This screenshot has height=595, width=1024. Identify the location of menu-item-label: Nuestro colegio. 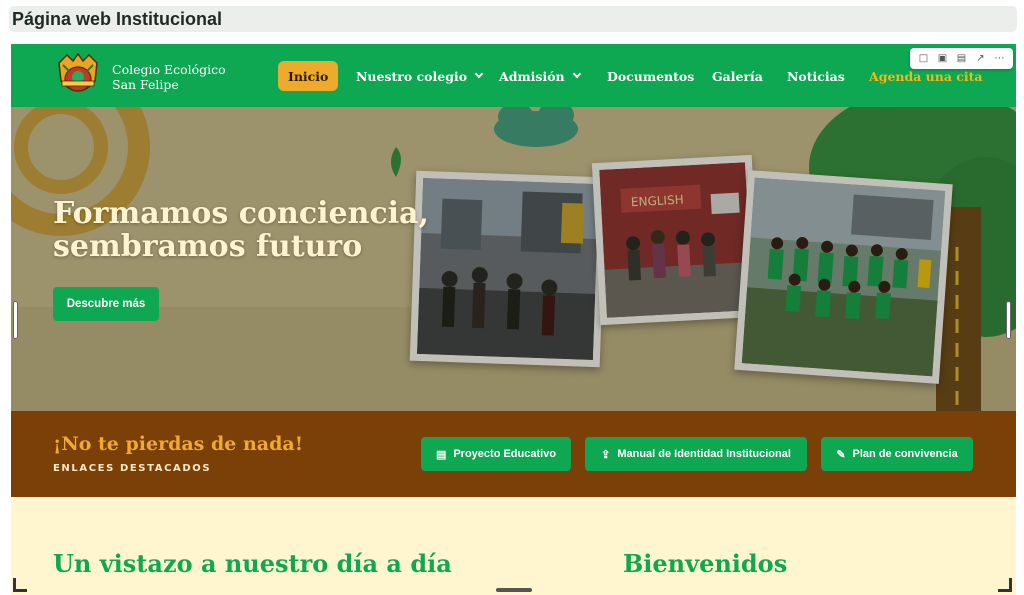
(412, 76).